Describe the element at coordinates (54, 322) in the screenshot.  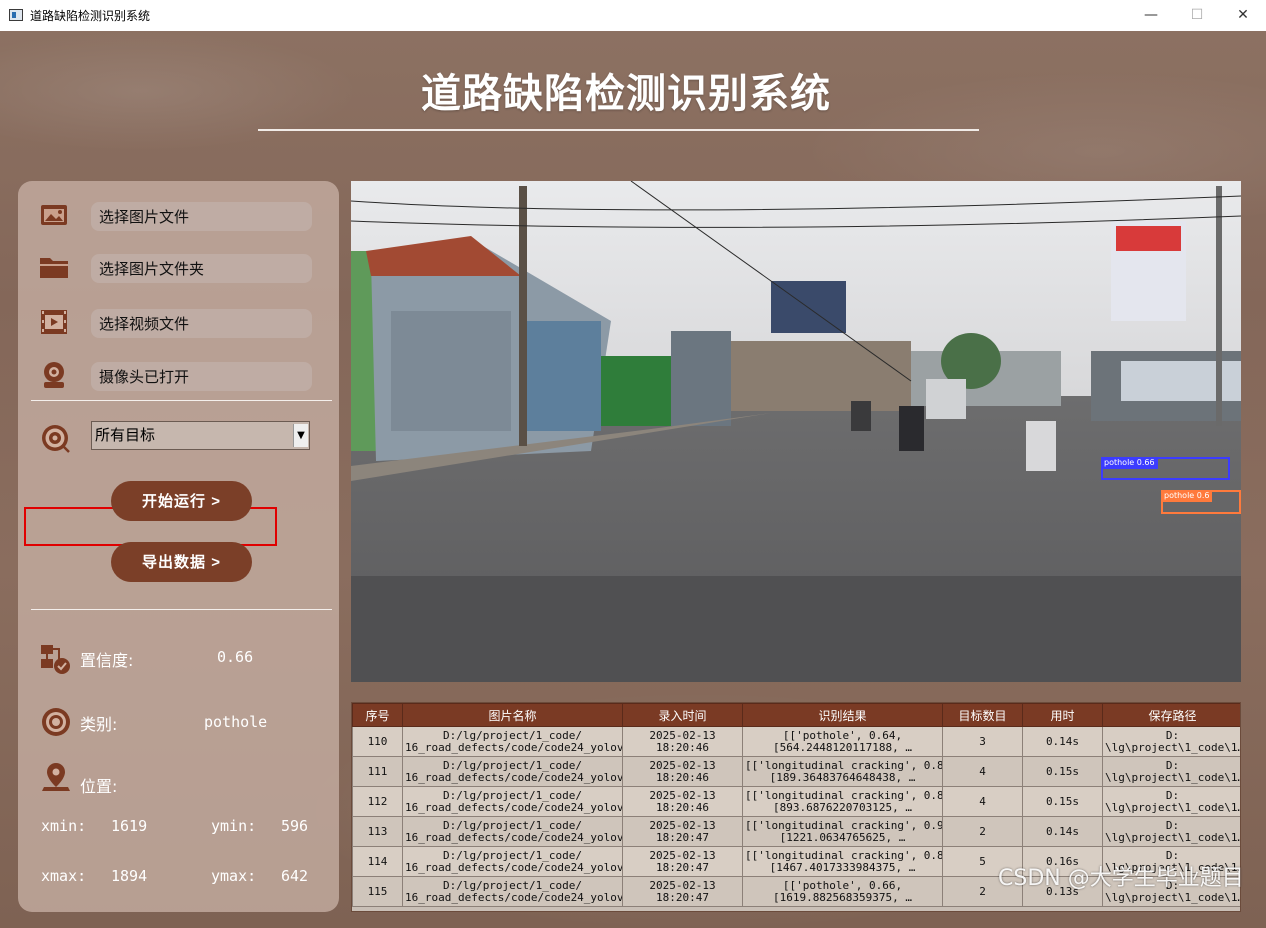
I see `video-file-icon` at that location.